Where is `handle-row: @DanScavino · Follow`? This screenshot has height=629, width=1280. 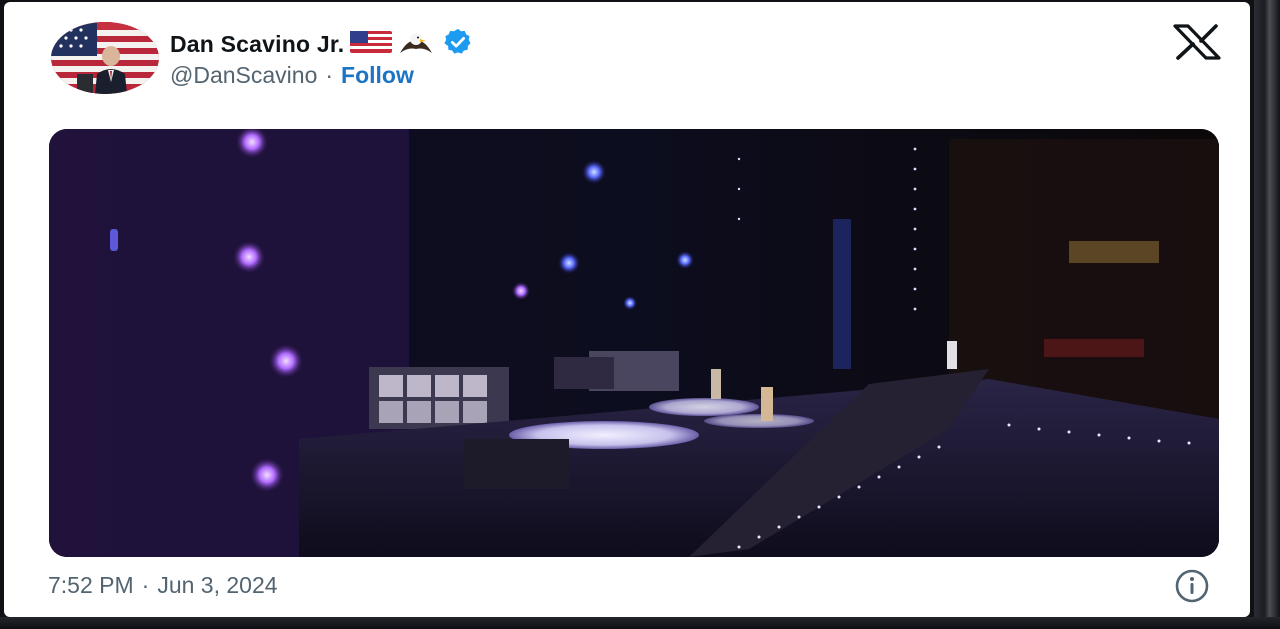
handle-row: @DanScavino · Follow is located at coordinates (292, 75).